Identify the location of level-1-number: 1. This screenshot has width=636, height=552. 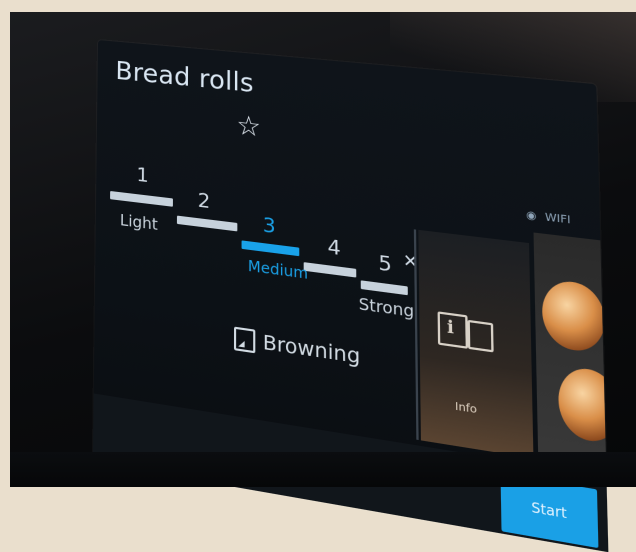
(142, 175).